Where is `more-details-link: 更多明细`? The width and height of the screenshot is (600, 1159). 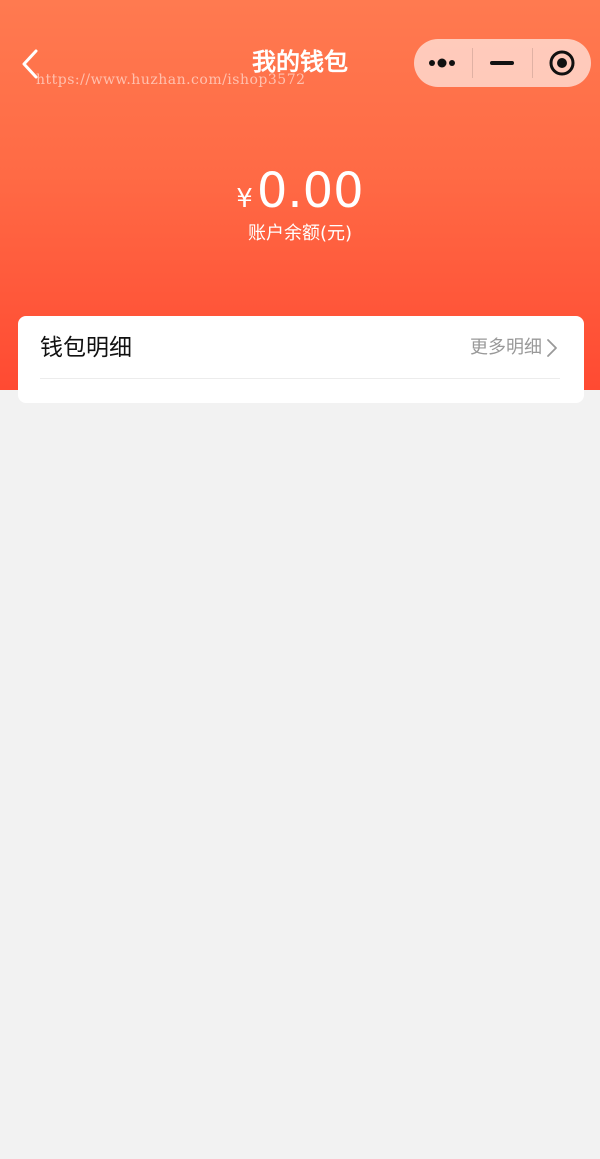 more-details-link: 更多明细 is located at coordinates (514, 348).